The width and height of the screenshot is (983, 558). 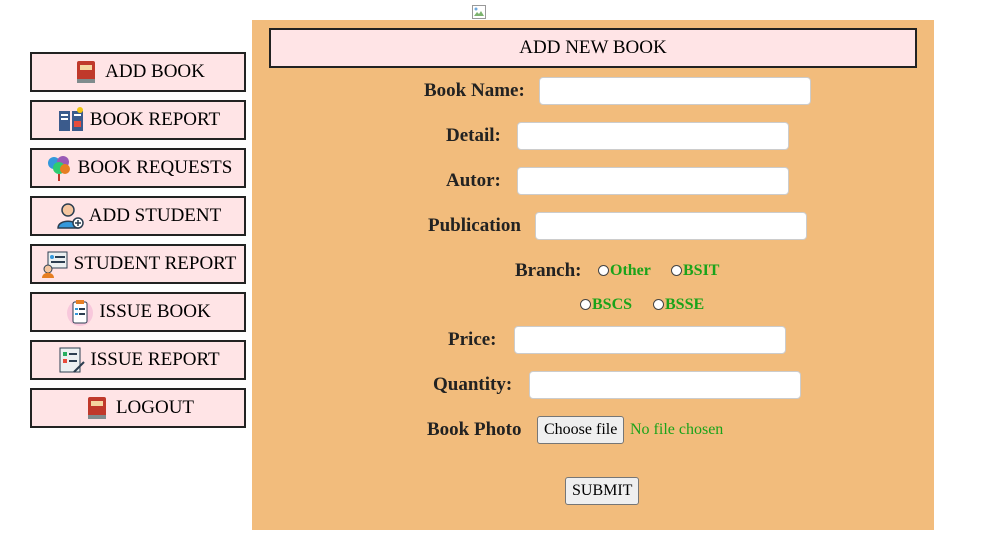 I want to click on branch-option-label: BSCS, so click(x=612, y=304).